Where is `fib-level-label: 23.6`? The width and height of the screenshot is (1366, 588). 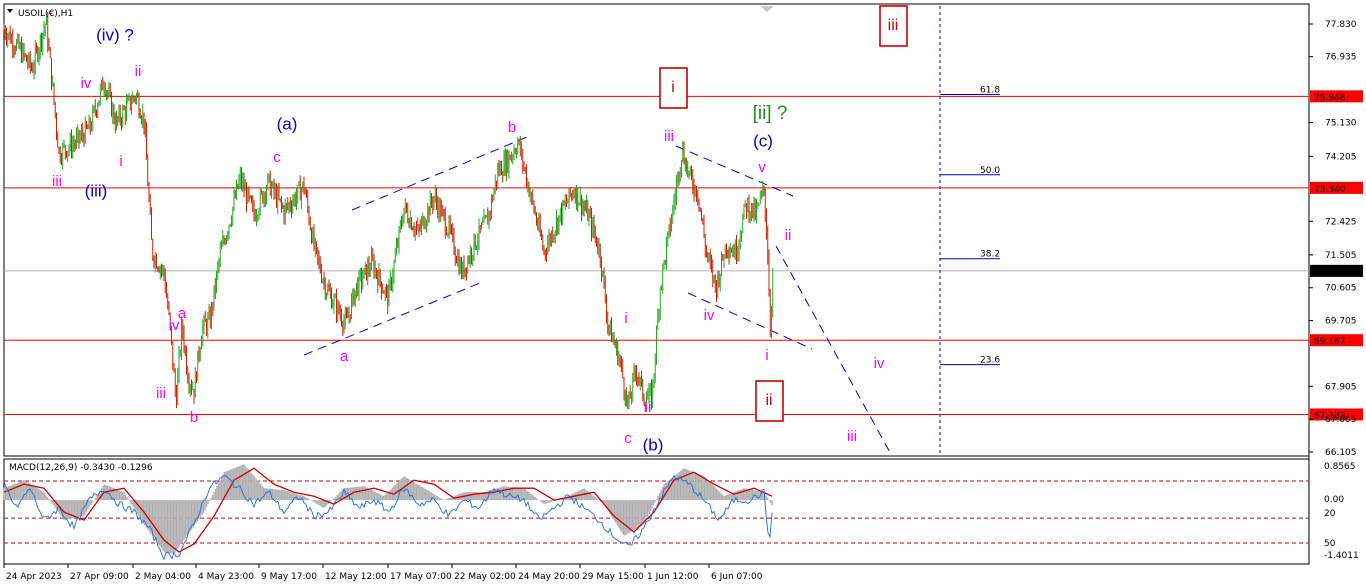 fib-level-label: 23.6 is located at coordinates (990, 361).